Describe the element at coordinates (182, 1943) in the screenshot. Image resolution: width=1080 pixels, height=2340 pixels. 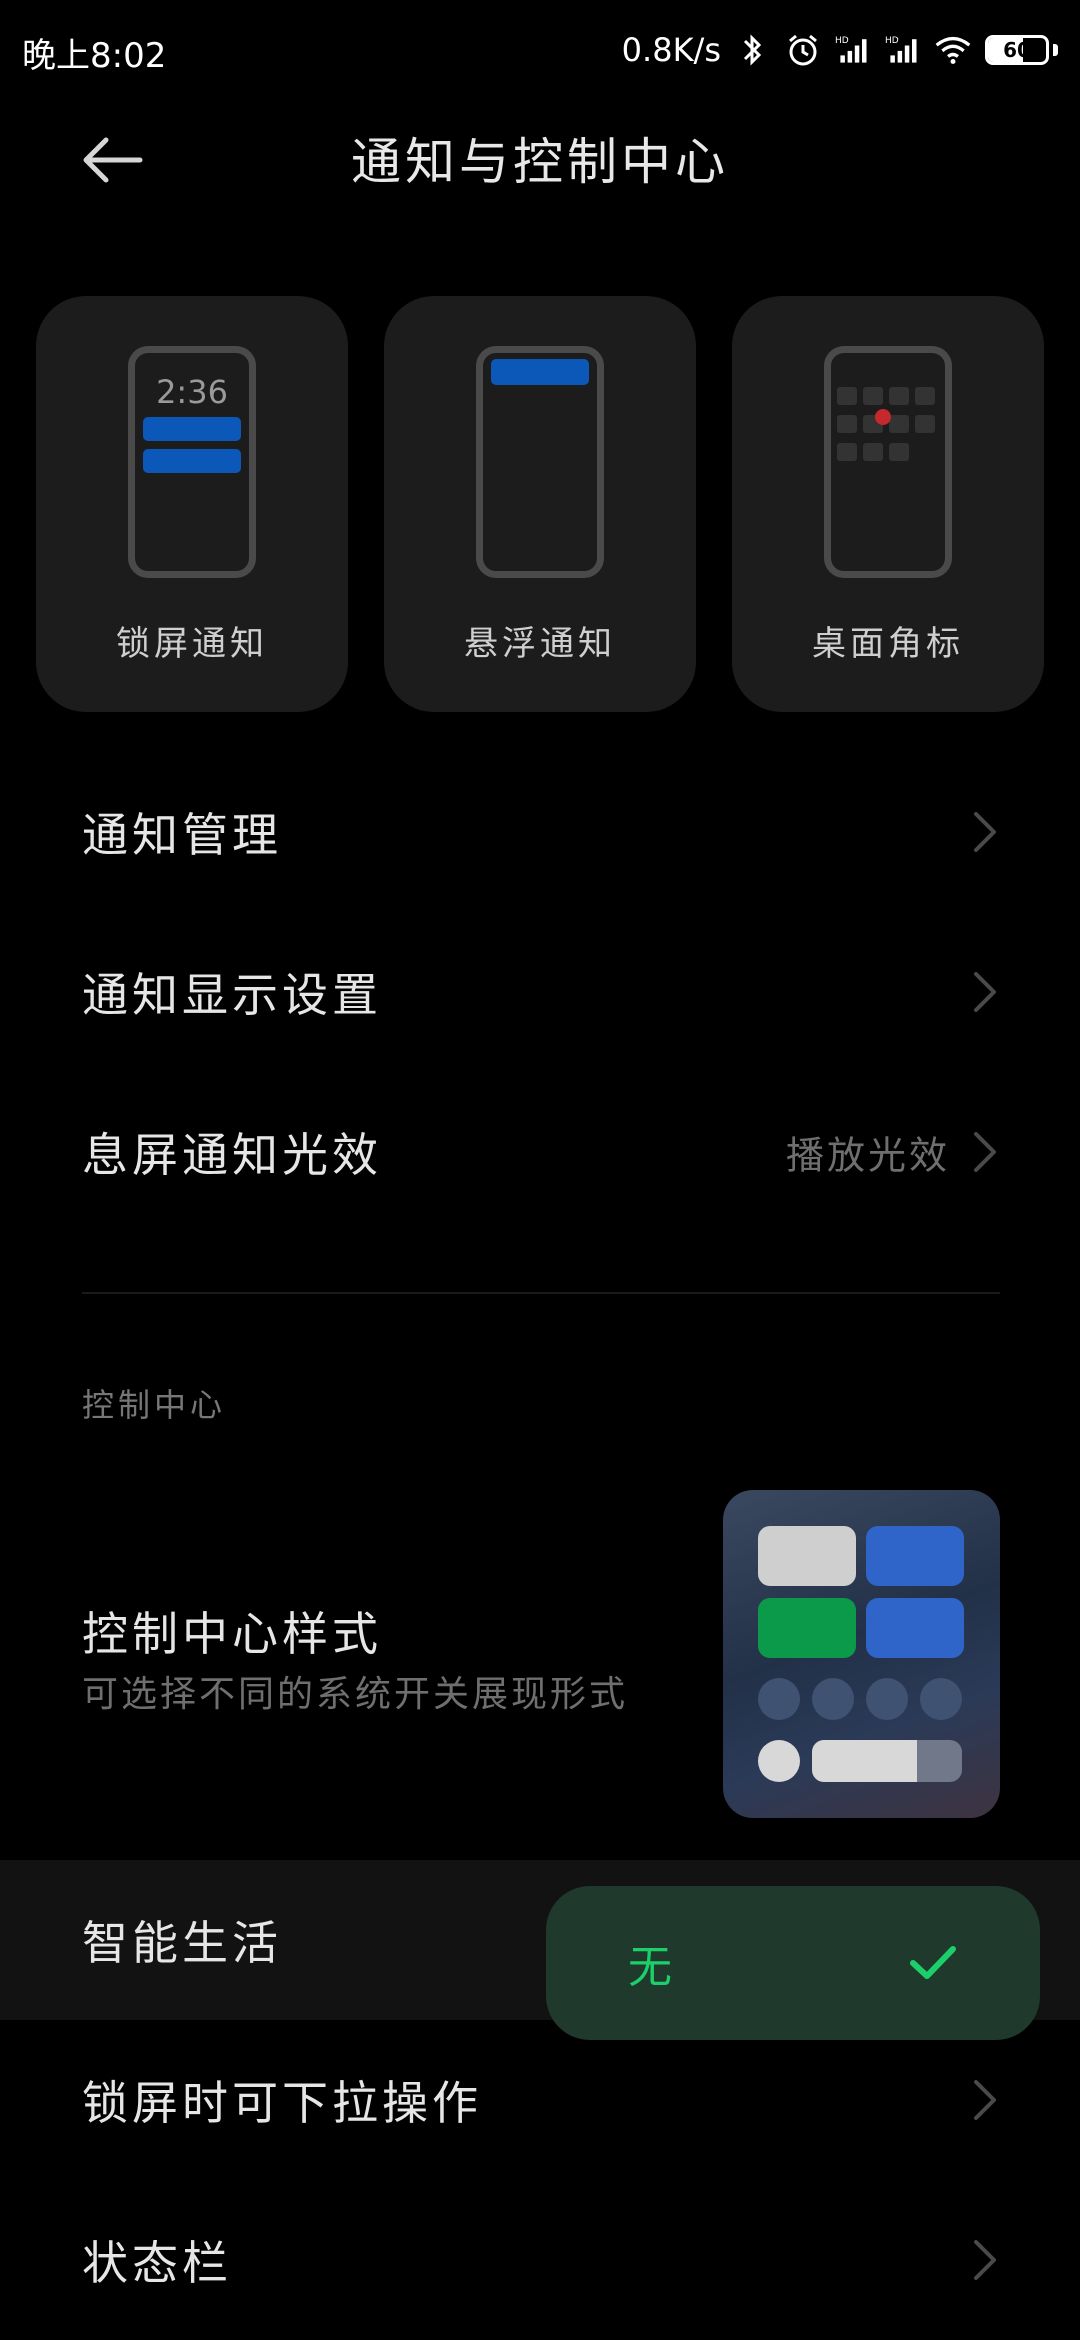
I see `row-label: 智能生活` at that location.